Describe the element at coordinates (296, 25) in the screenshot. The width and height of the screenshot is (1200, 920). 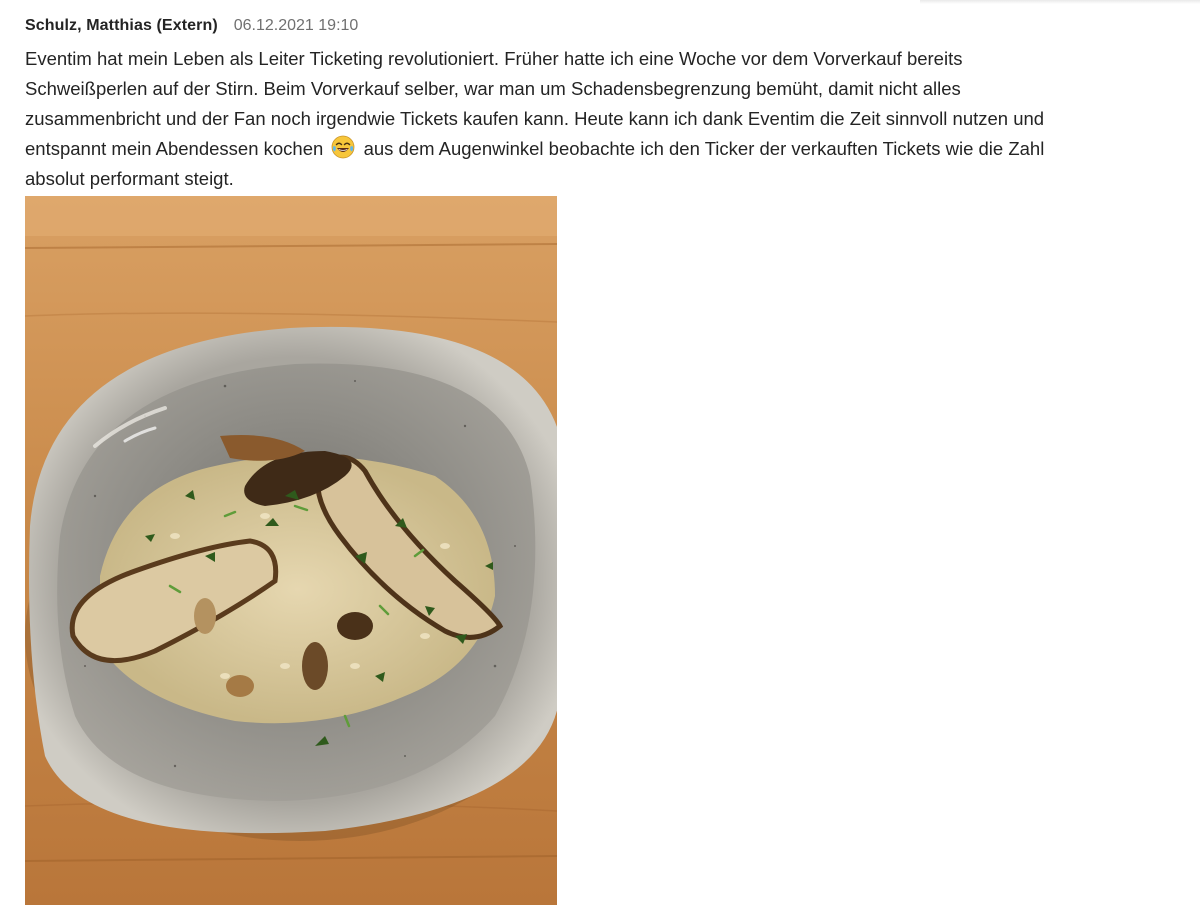
I see `message-timestamp: 06.12.2021 19:10` at that location.